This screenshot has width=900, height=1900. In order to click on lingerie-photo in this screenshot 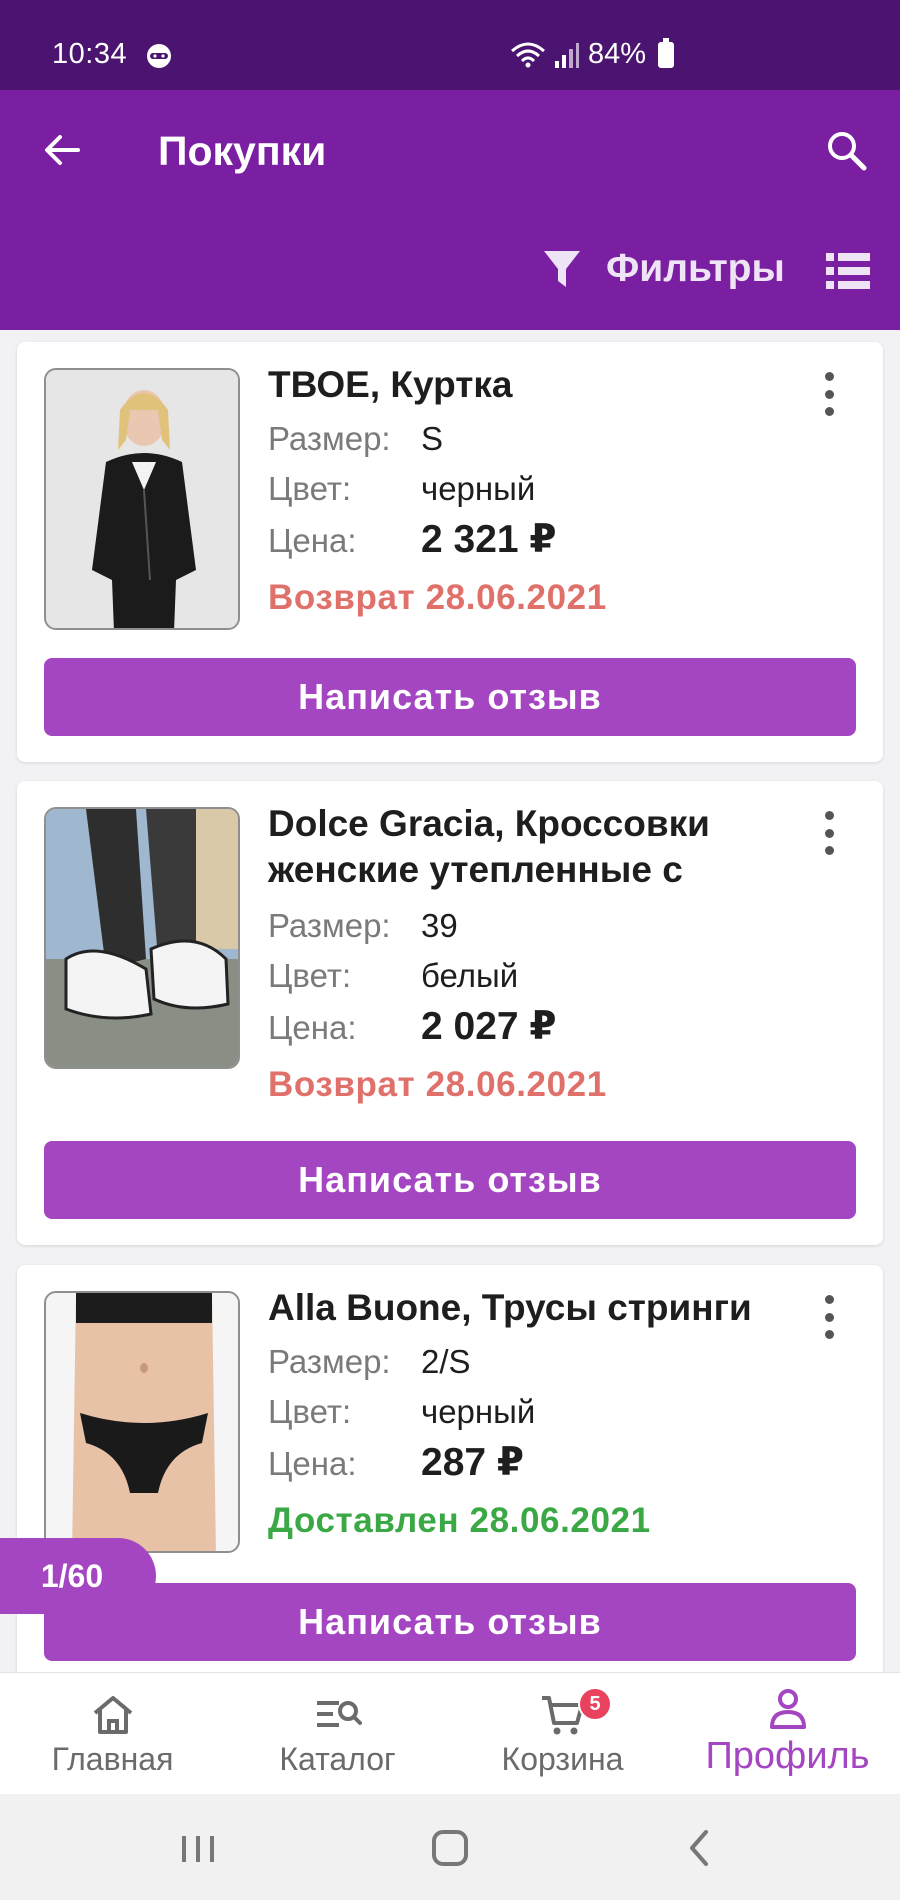, I will do `click(142, 1422)`.